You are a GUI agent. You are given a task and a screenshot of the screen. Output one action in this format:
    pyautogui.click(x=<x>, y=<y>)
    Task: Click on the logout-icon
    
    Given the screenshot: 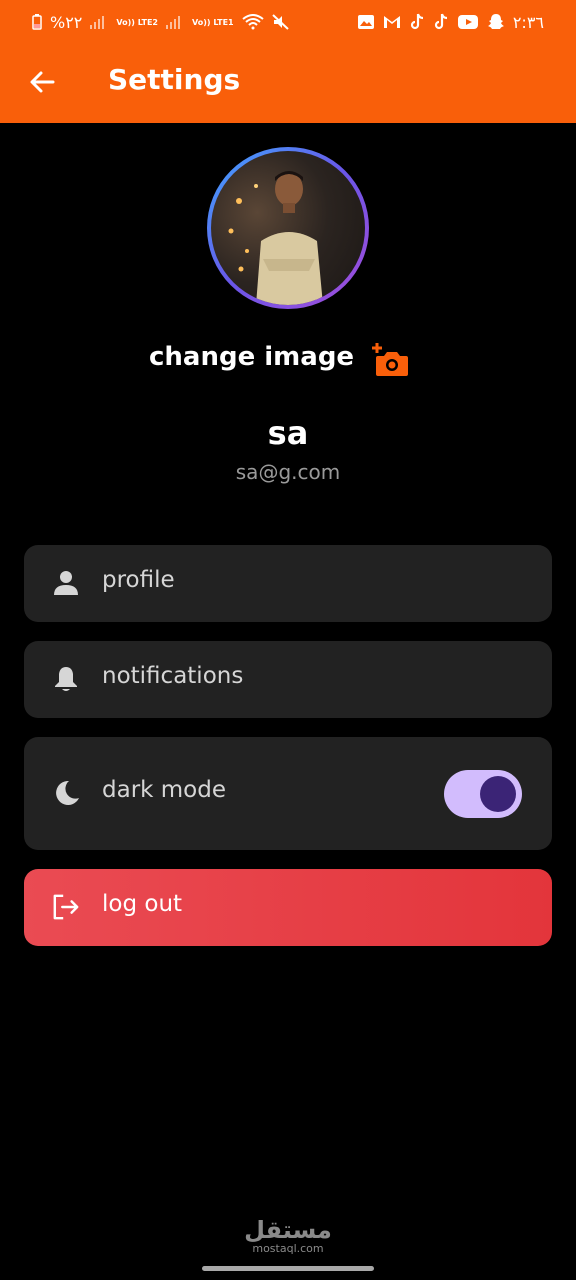 What is the action you would take?
    pyautogui.click(x=66, y=907)
    